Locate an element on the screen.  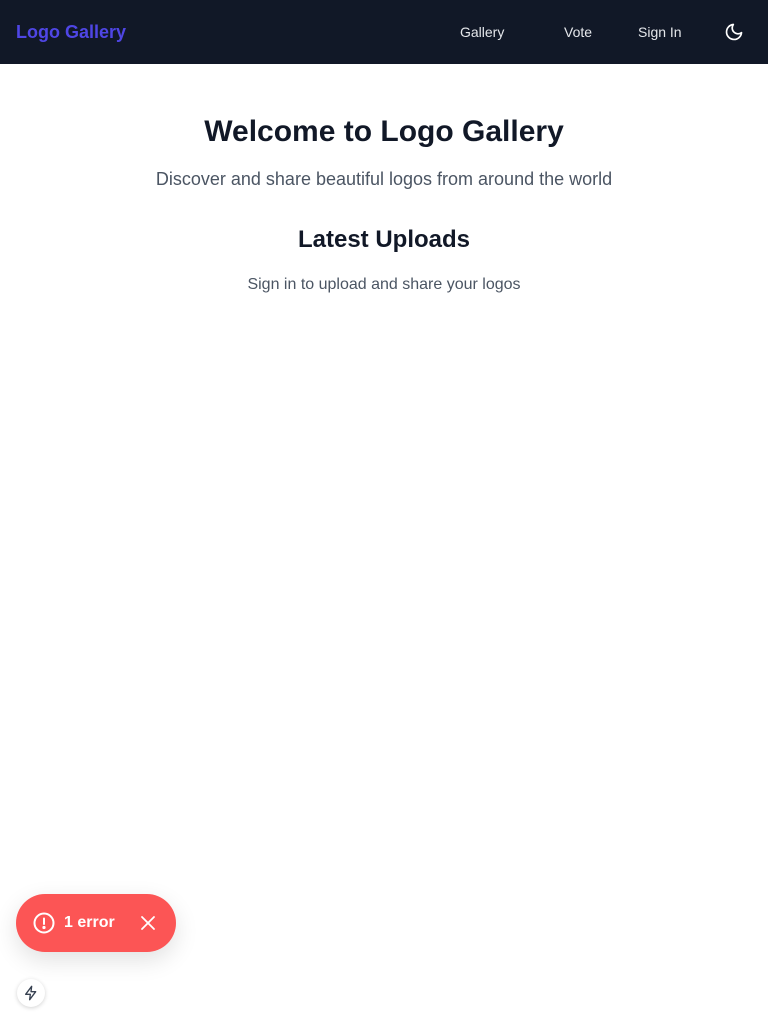
moon-icon is located at coordinates (734, 32).